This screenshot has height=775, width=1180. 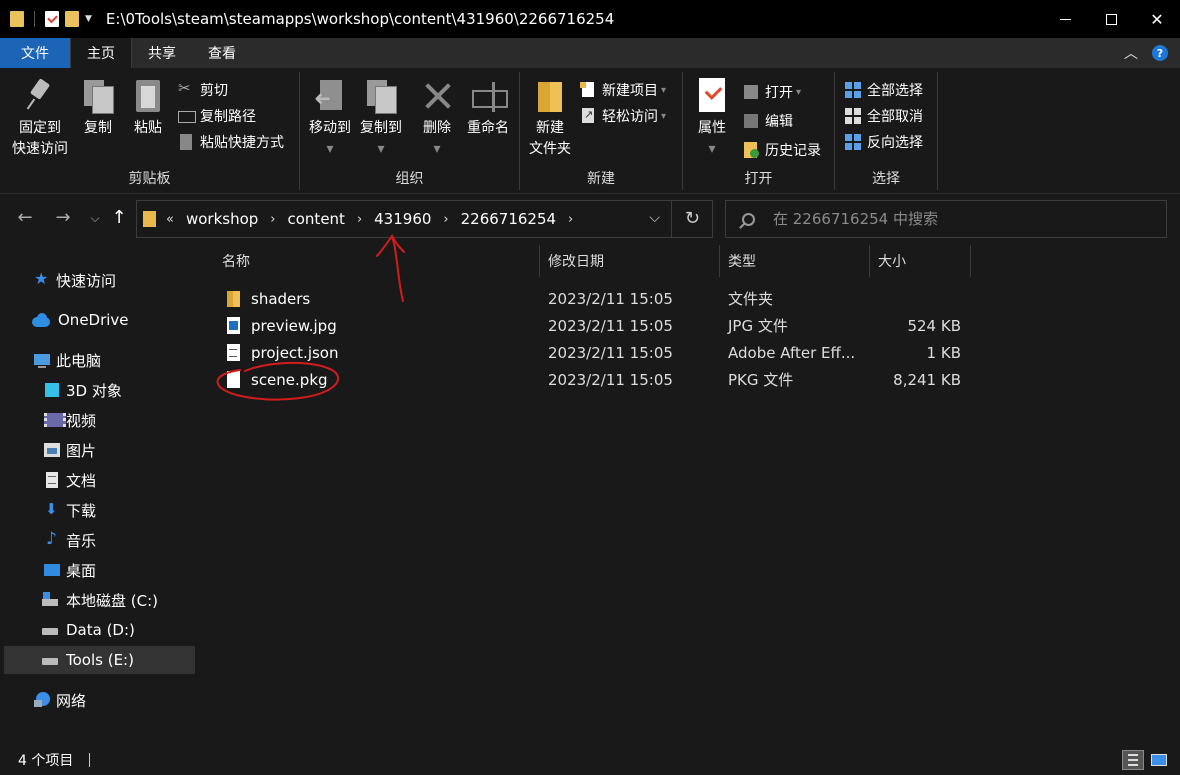 What do you see at coordinates (664, 90) in the screenshot?
I see `new-item-dropdown-icon: ▾` at bounding box center [664, 90].